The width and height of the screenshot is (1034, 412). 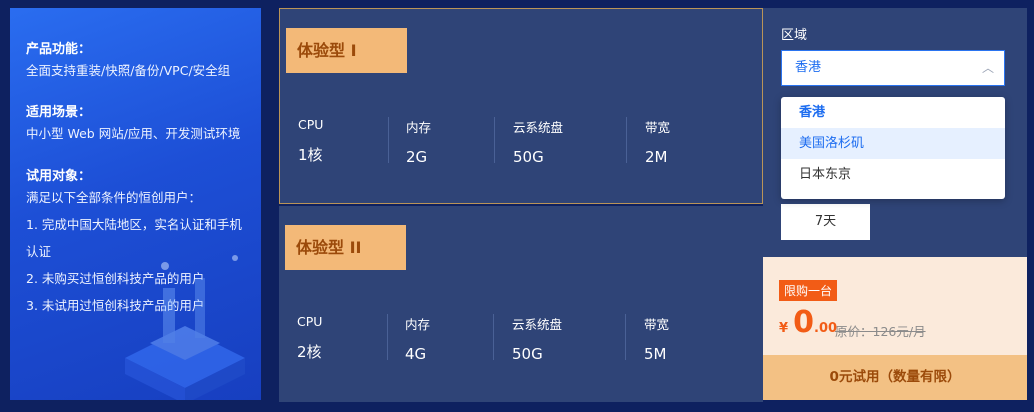 I want to click on period-option: 7天, so click(x=825, y=222).